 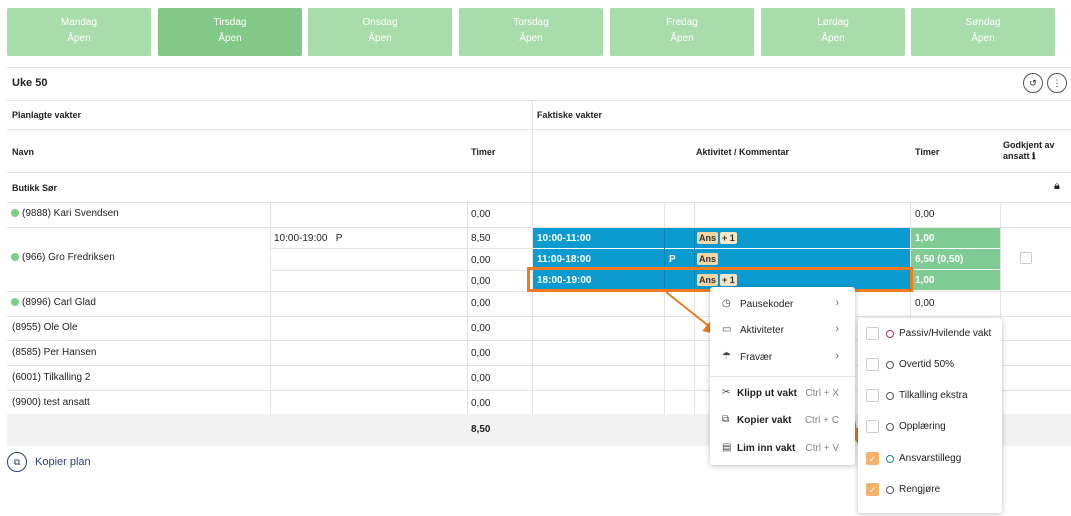 What do you see at coordinates (531, 22) in the screenshot?
I see `day-name: Torsdag` at bounding box center [531, 22].